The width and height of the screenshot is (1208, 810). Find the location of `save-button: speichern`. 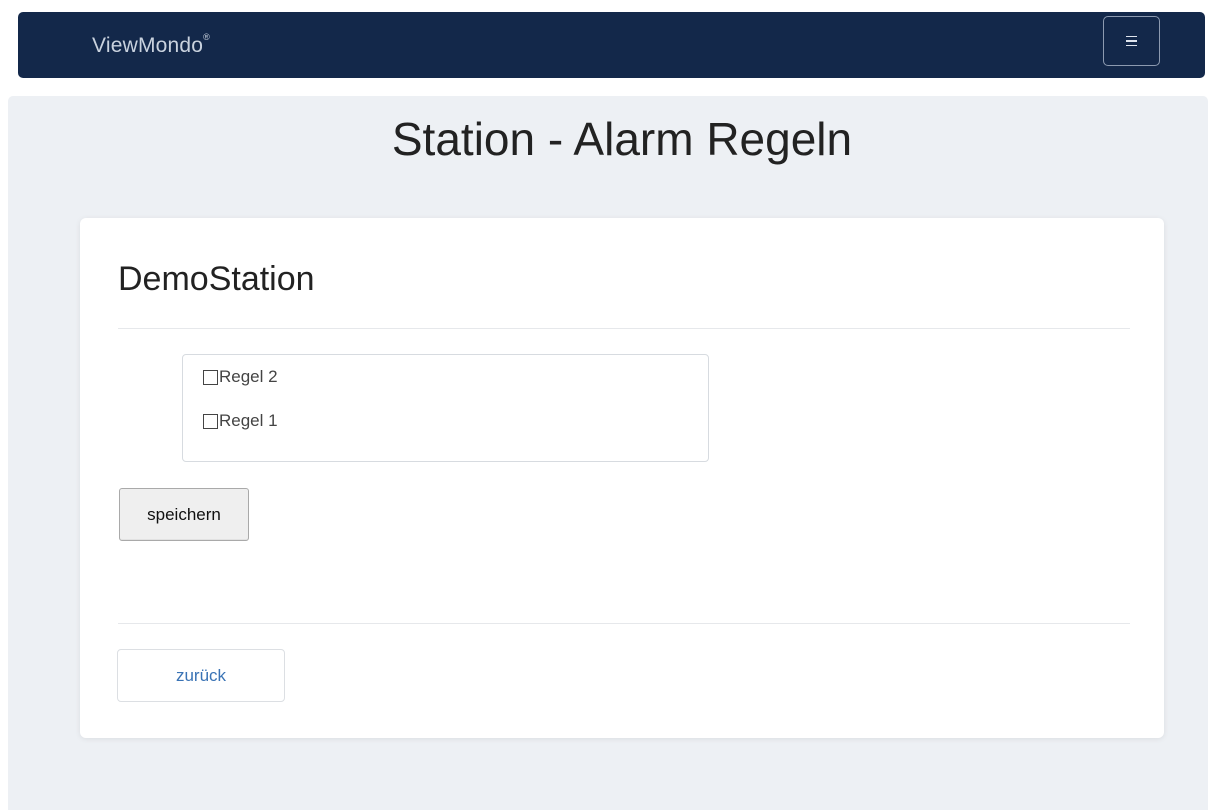

save-button: speichern is located at coordinates (184, 514).